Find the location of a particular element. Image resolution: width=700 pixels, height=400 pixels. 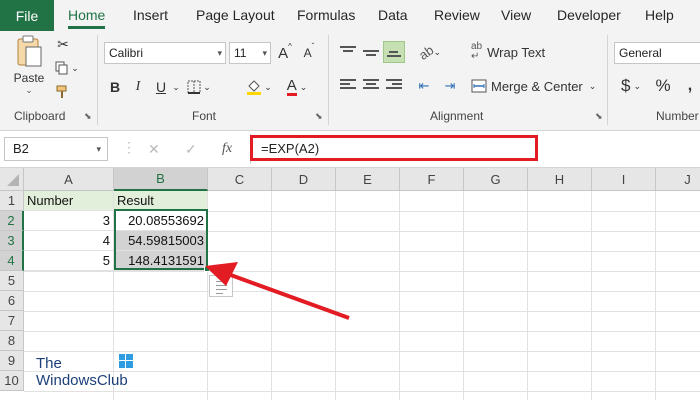

decrease-indent-button: ⇤ is located at coordinates (424, 86).